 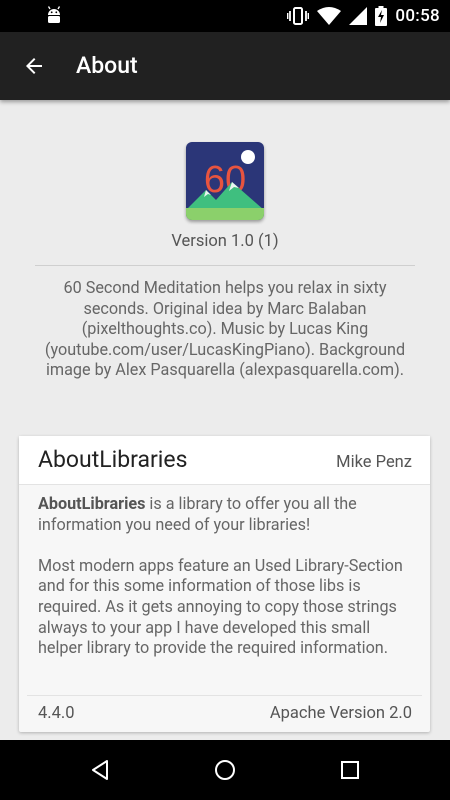 I want to click on back-button, so click(x=34, y=66).